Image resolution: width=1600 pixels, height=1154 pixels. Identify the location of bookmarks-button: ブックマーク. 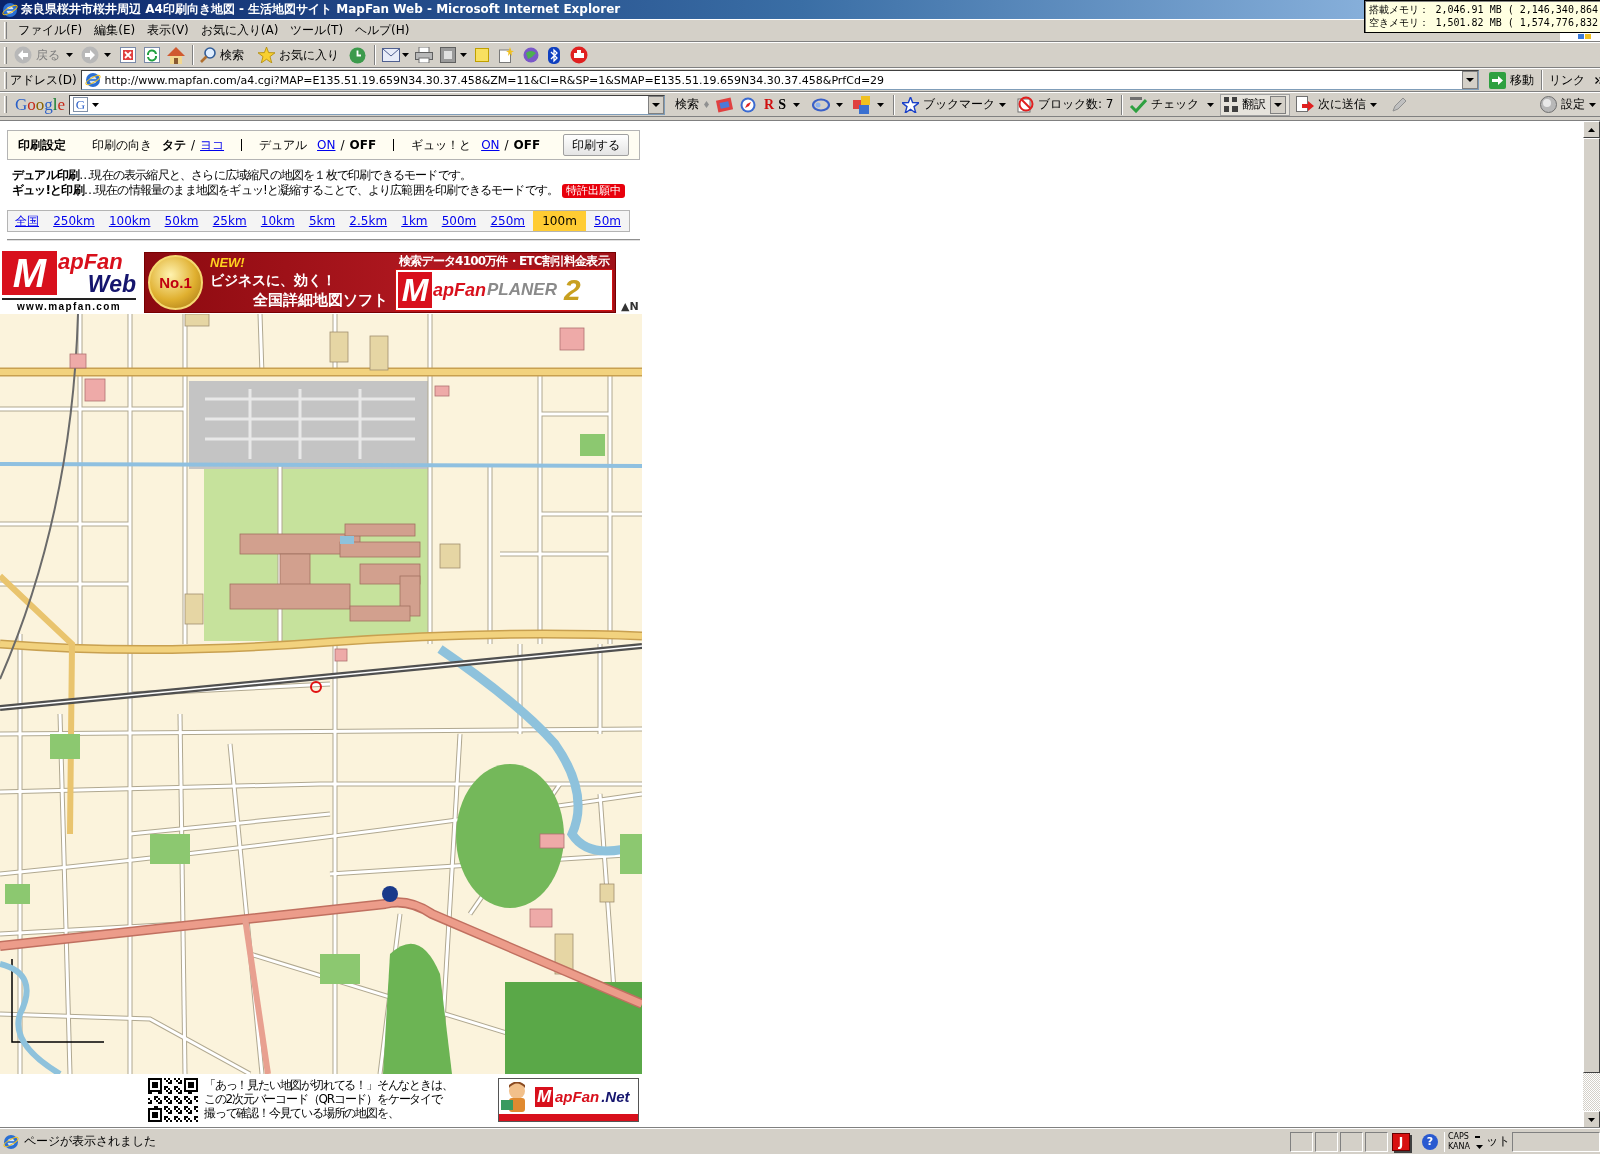
(954, 104).